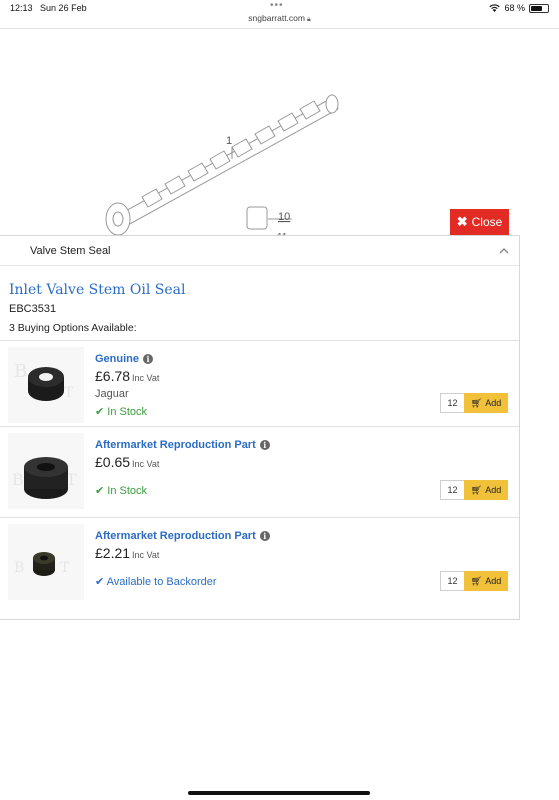  What do you see at coordinates (259, 251) in the screenshot?
I see `panel-header: Valve Stem Seal` at bounding box center [259, 251].